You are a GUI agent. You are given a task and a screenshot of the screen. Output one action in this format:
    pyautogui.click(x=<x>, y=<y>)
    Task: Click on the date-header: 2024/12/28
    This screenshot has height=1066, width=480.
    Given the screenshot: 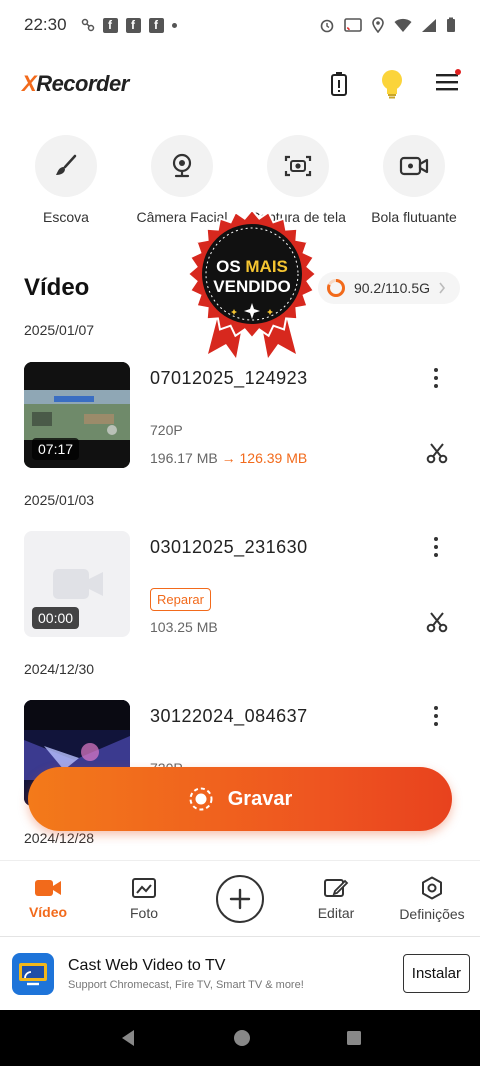 What is the action you would take?
    pyautogui.click(x=59, y=838)
    